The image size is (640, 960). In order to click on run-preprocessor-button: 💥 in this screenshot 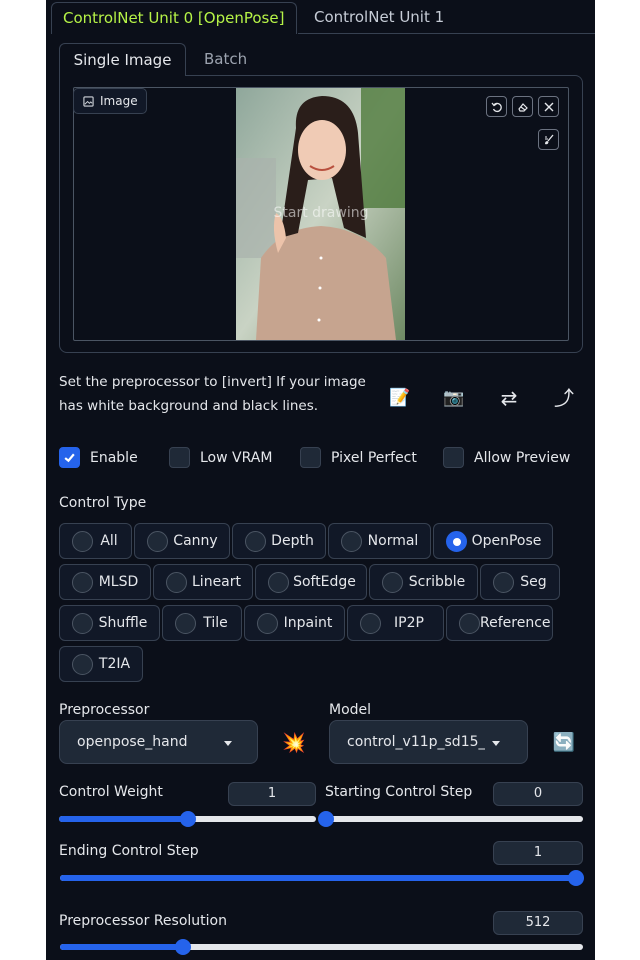, I will do `click(294, 743)`.